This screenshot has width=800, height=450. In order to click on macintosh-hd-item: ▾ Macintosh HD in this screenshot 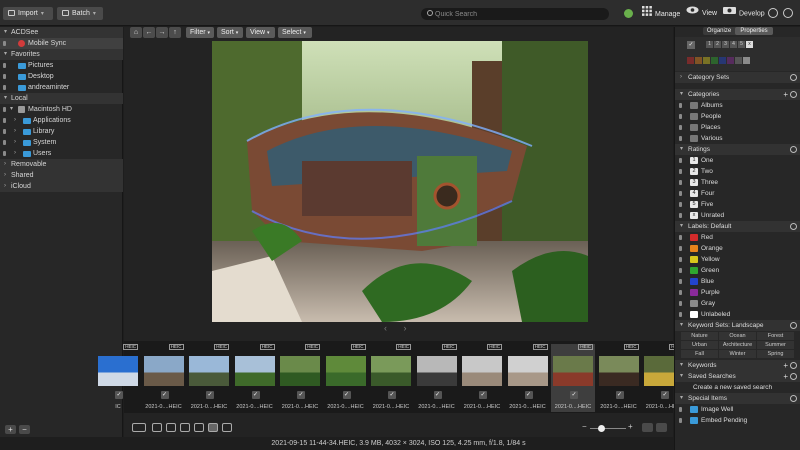, I will do `click(61, 109)`.